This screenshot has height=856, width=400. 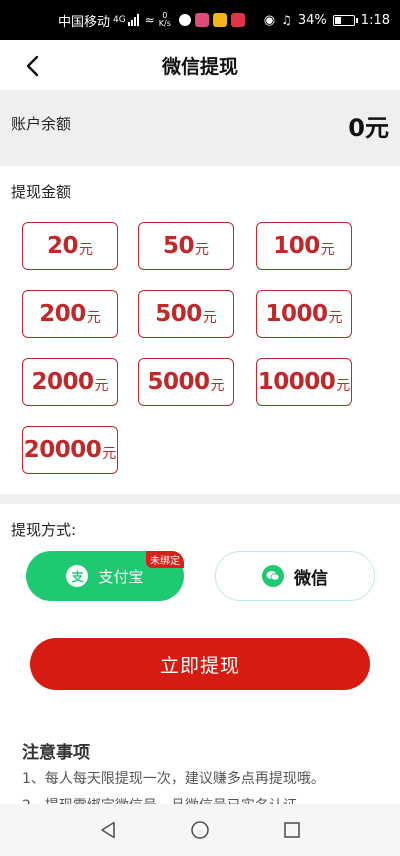 I want to click on wechat-label: 微信, so click(x=311, y=578).